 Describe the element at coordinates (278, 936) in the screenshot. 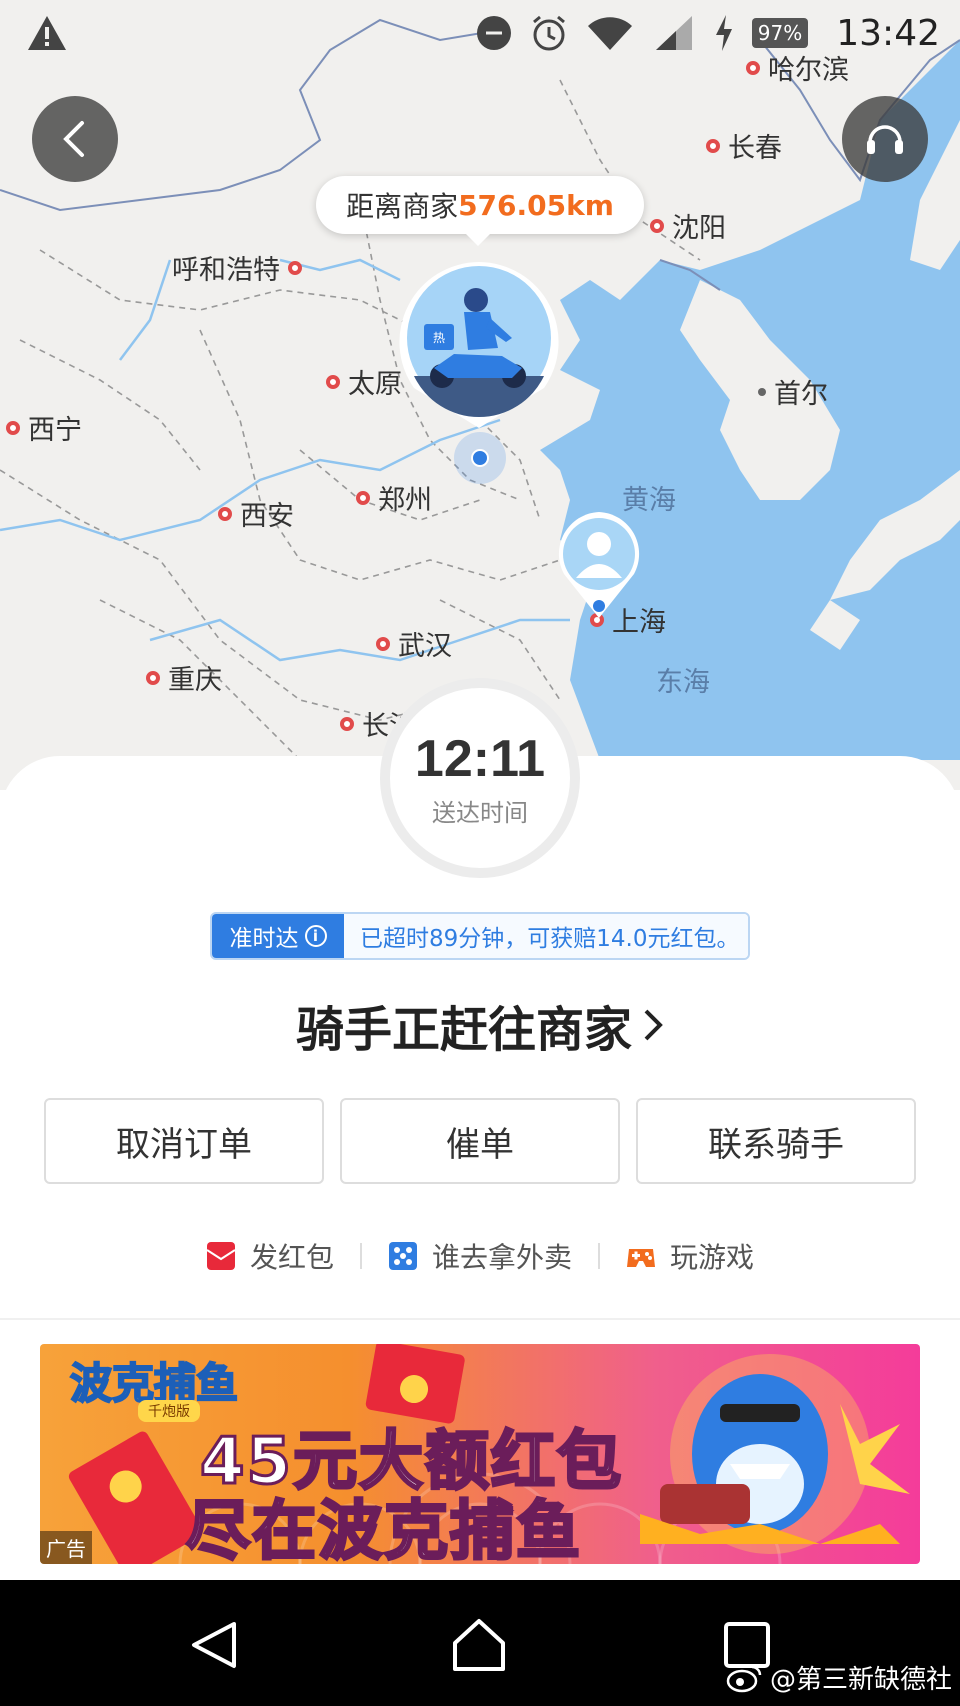

I see `ontime-tag: 准时达 i` at that location.